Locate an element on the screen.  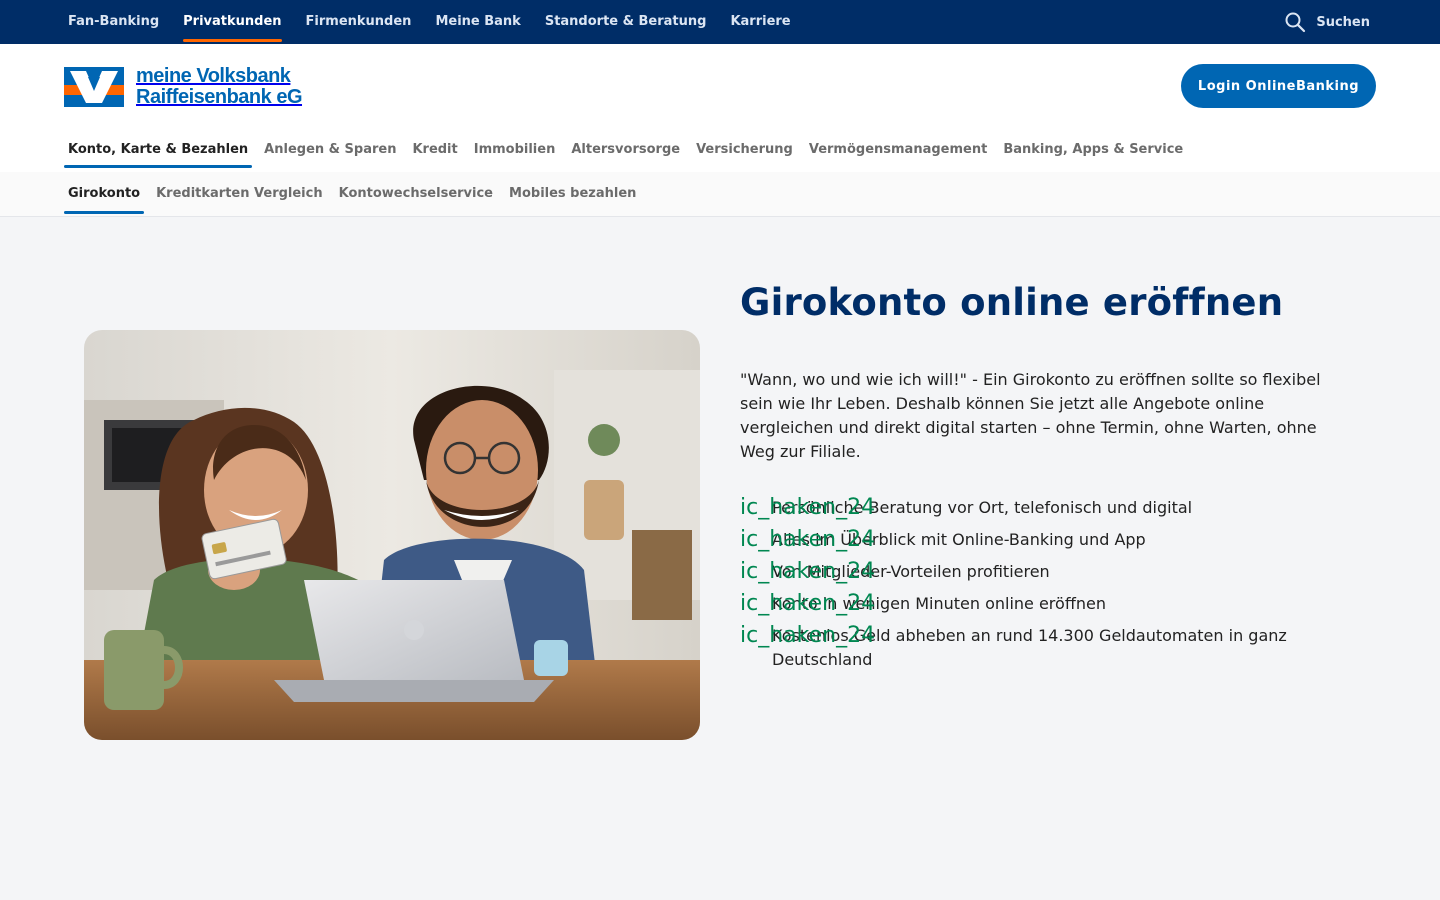
logo-line-1: meine Volksbank is located at coordinates (213, 76).